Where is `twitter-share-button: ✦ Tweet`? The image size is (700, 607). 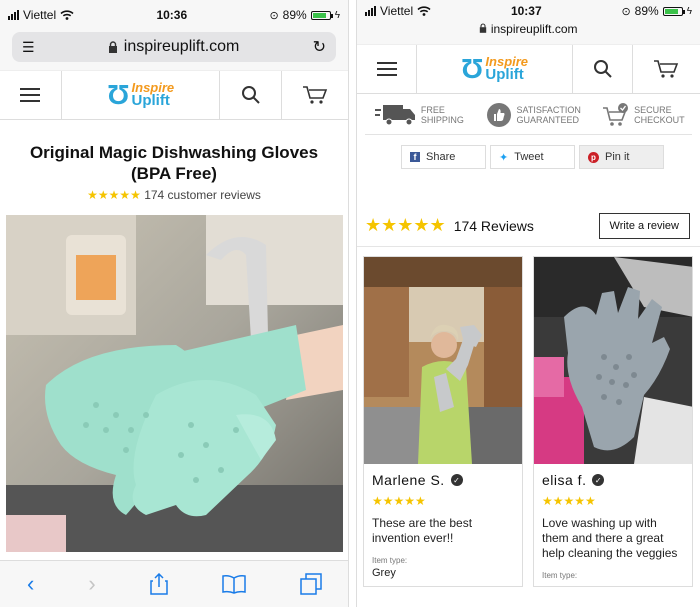
twitter-share-button: ✦ Tweet is located at coordinates (532, 157).